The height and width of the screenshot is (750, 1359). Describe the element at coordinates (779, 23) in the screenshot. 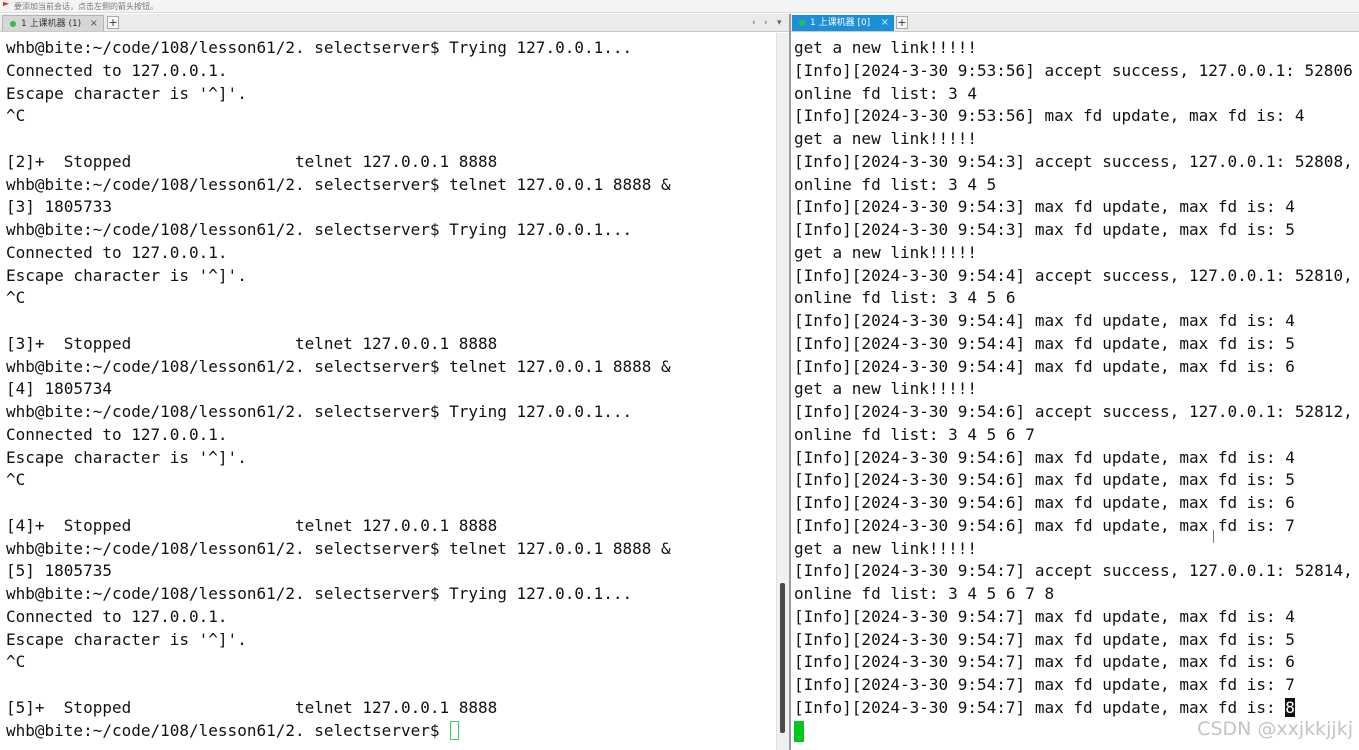

I see `tab-menu-icon: ▾` at that location.